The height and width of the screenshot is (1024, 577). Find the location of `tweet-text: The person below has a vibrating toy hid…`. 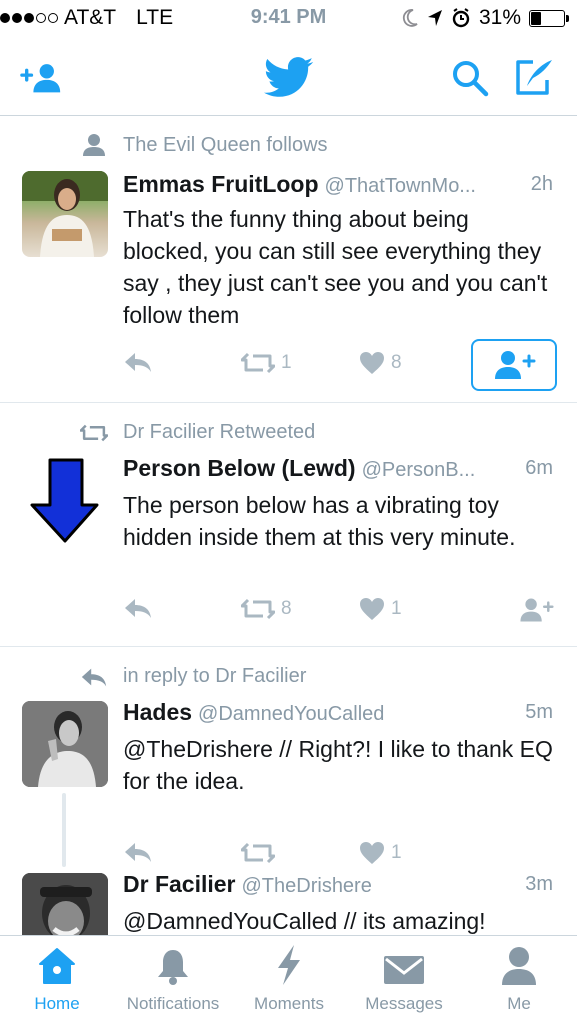

tweet-text: The person below has a vibrating toy hid… is located at coordinates (319, 521).